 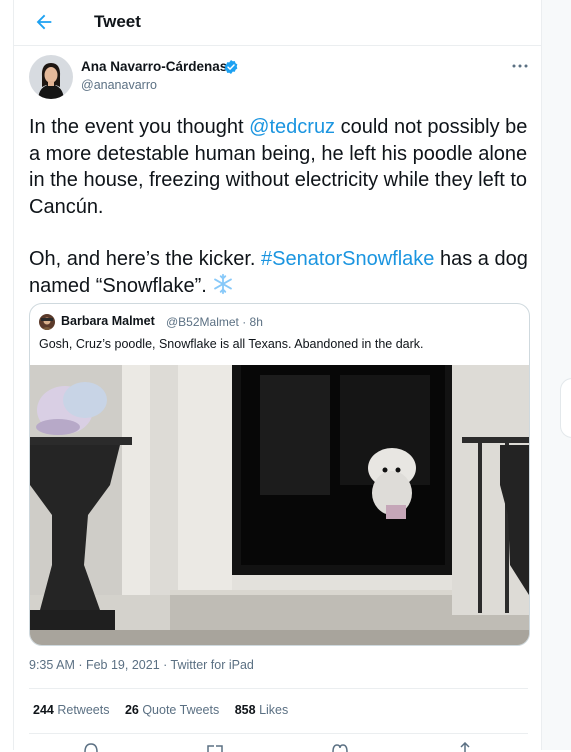 I want to click on back-arrow-icon, so click(x=44, y=22).